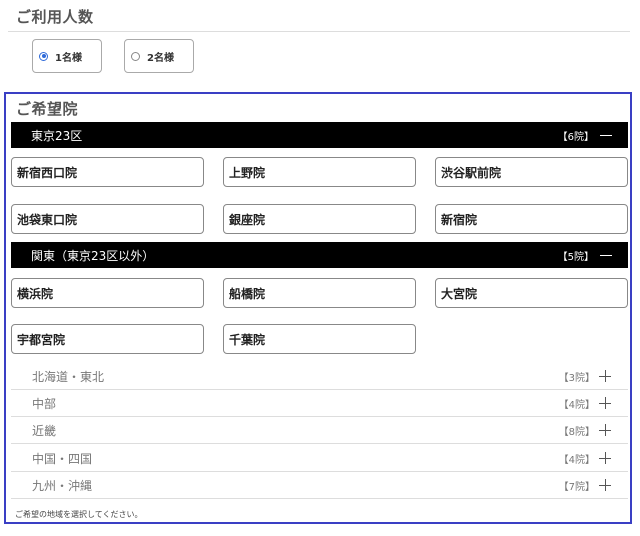 The height and width of the screenshot is (536, 640). Describe the element at coordinates (35, 293) in the screenshot. I see `clinic-label: 横浜院` at that location.